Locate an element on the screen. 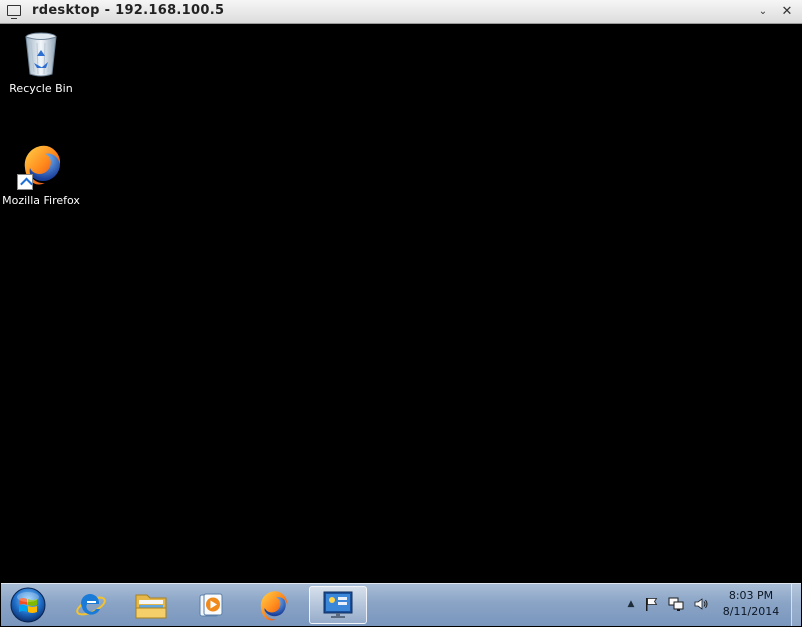  media-player-icon is located at coordinates (211, 605).